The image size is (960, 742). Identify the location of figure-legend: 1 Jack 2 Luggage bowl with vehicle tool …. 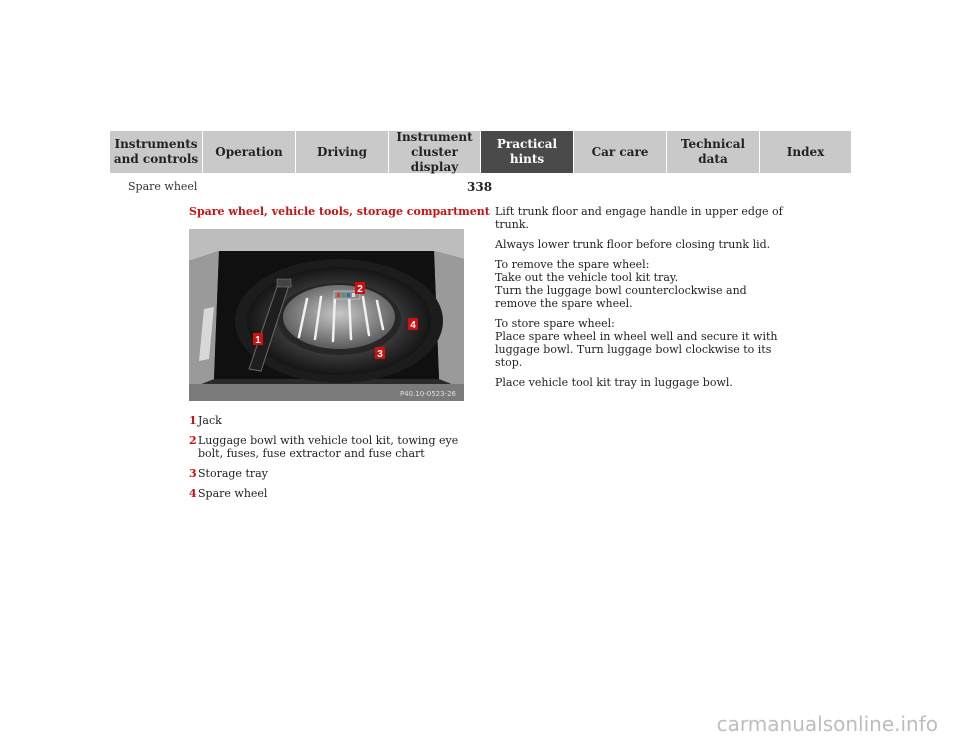
(329, 460).